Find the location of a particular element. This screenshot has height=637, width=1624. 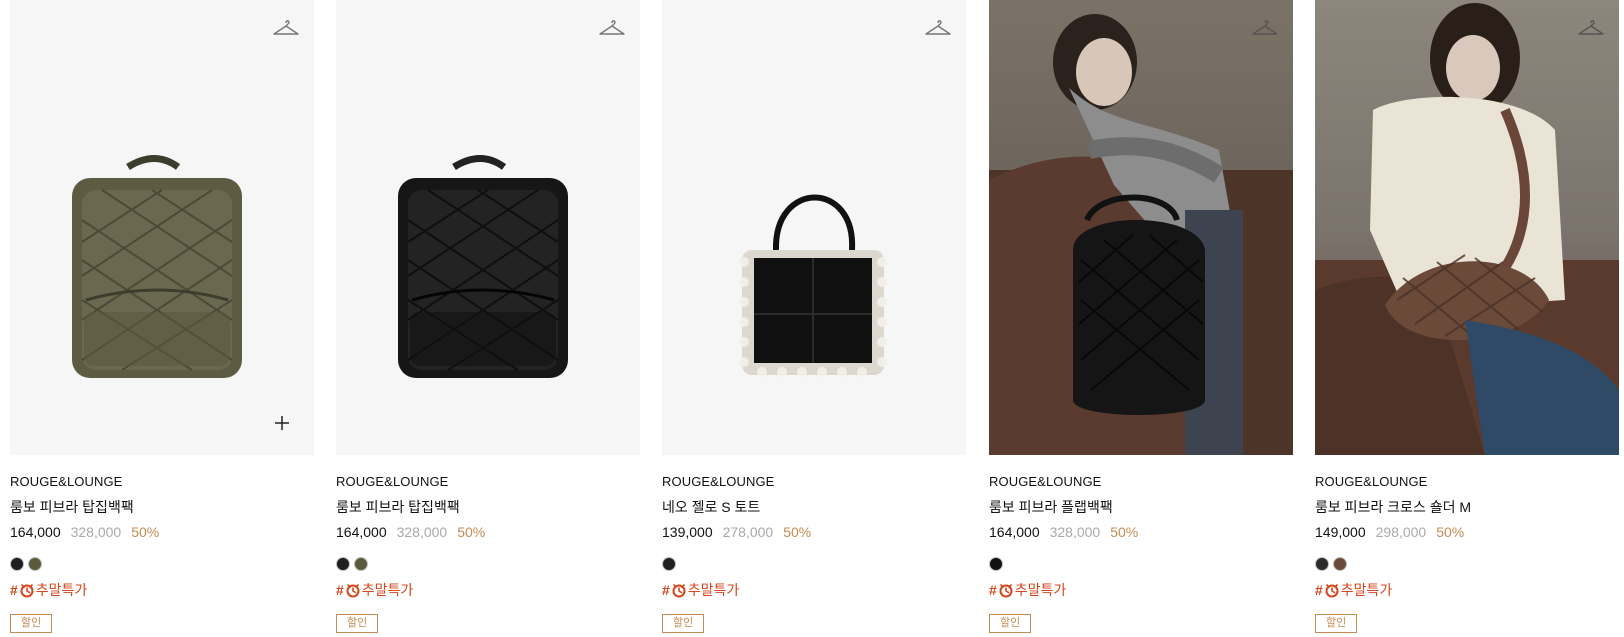

color-swatch-brown is located at coordinates (1340, 564).